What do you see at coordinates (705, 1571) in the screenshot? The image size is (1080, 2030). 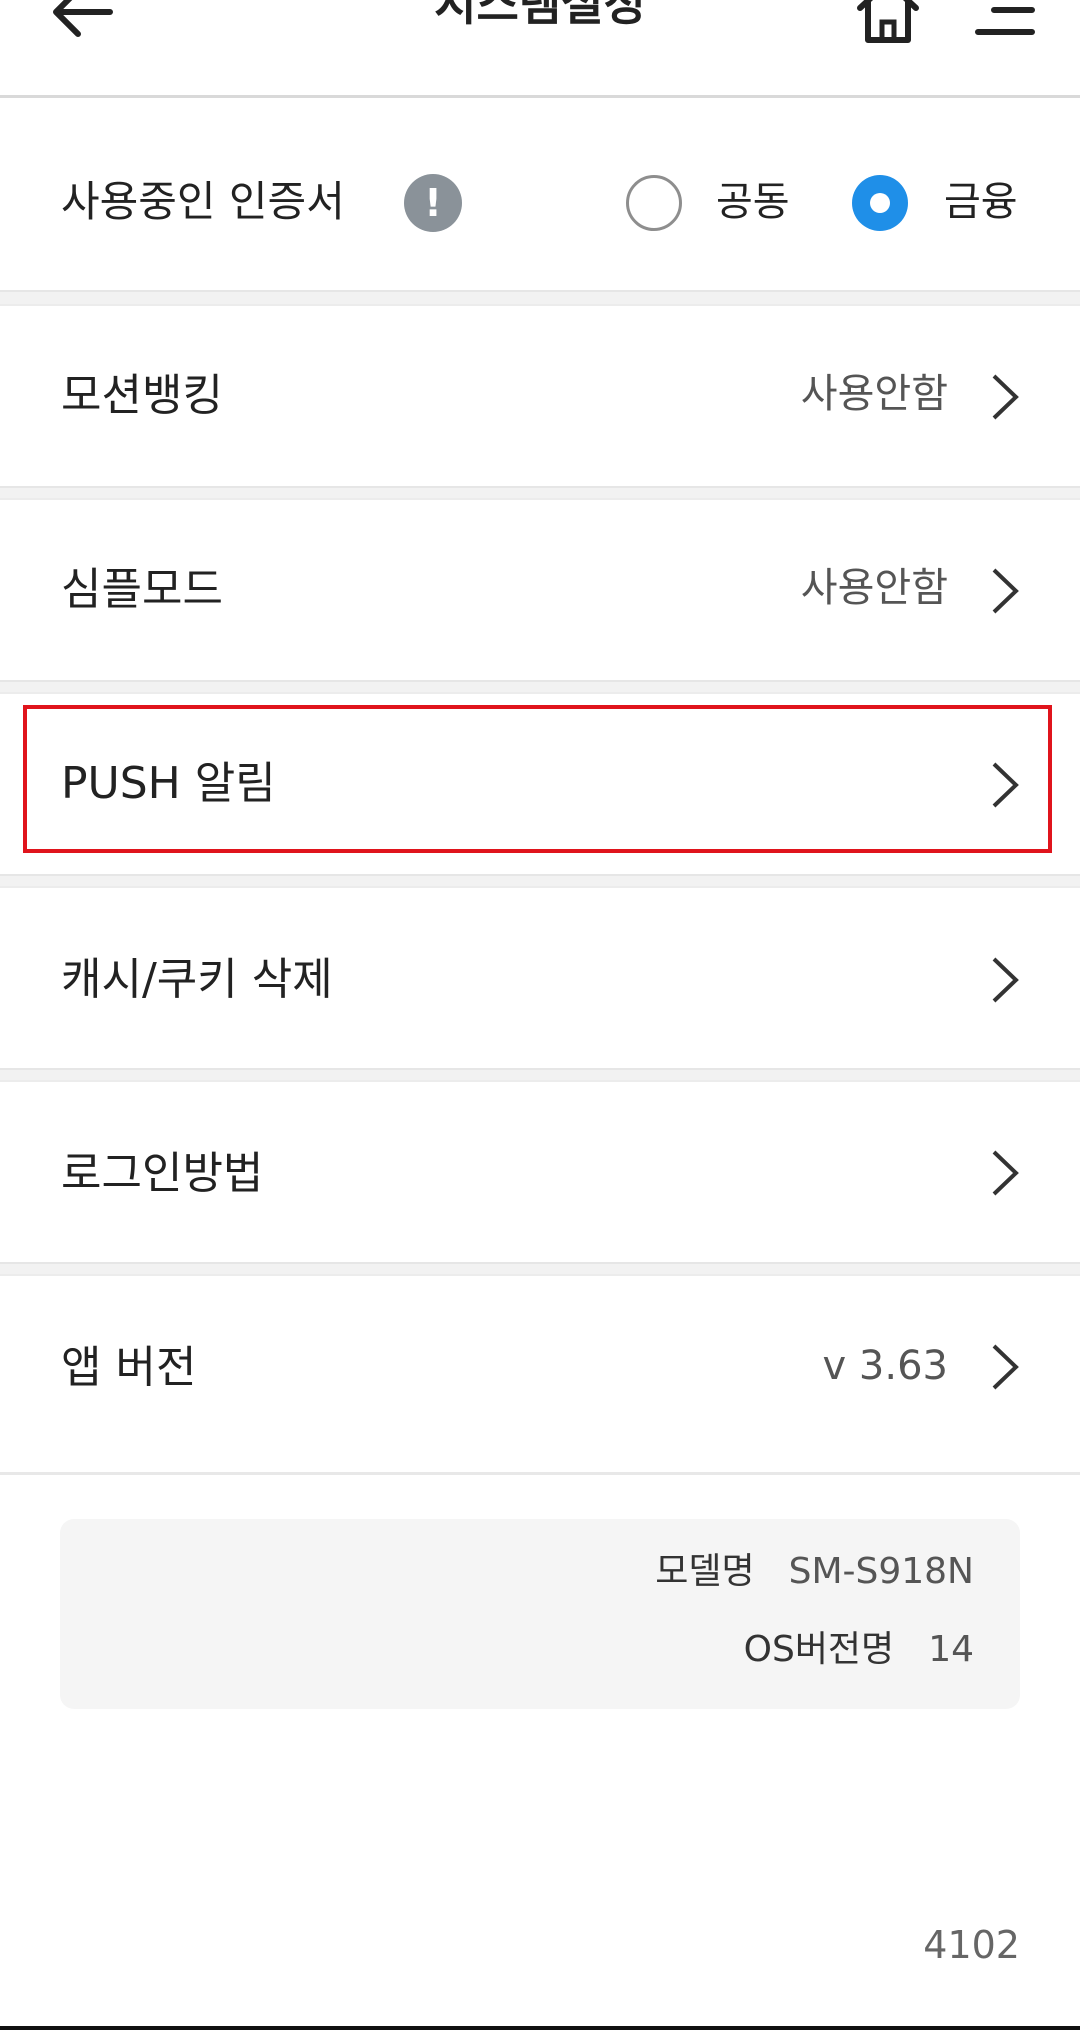 I see `model-label: 모델명` at bounding box center [705, 1571].